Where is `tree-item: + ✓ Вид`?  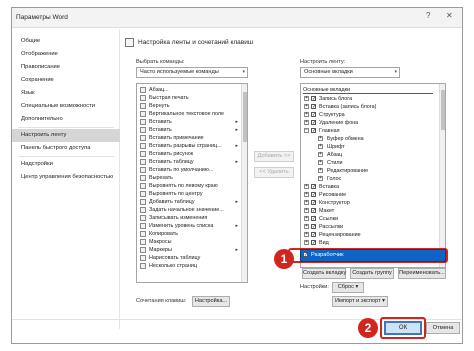 tree-item: + ✓ Вид is located at coordinates (370, 243).